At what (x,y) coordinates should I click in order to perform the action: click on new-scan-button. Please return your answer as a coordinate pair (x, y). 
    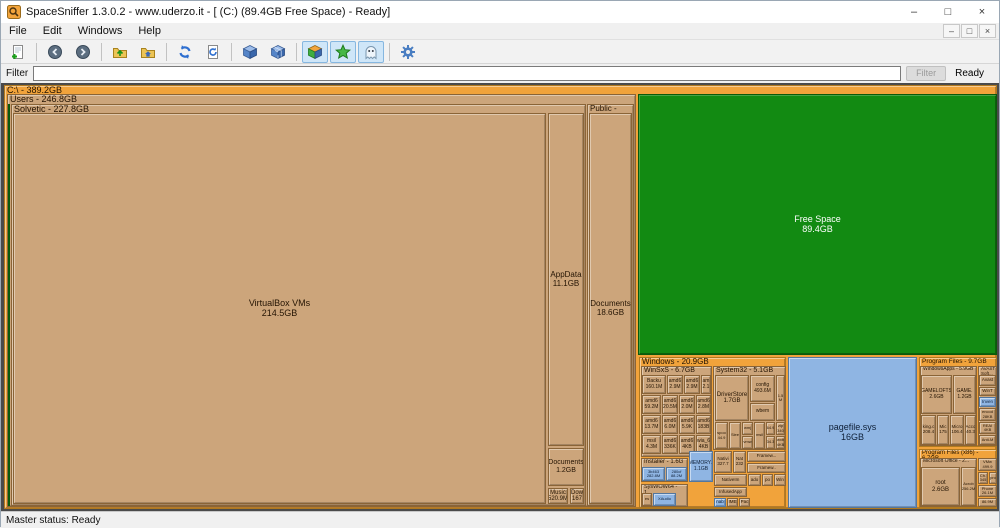
    Looking at the image, I should click on (18, 52).